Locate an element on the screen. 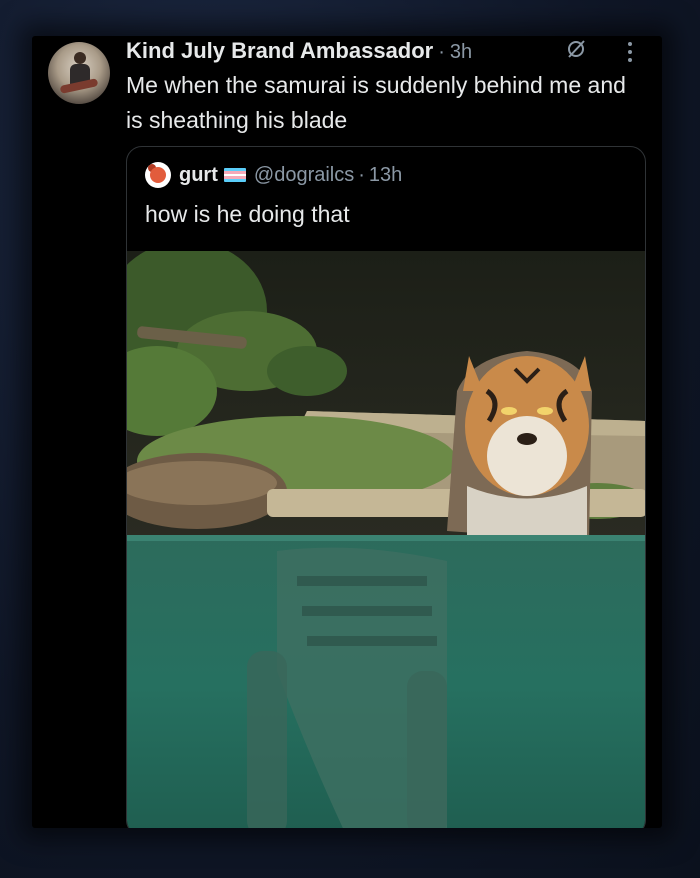 The image size is (700, 878). quoted-post-time: 13h is located at coordinates (385, 175).